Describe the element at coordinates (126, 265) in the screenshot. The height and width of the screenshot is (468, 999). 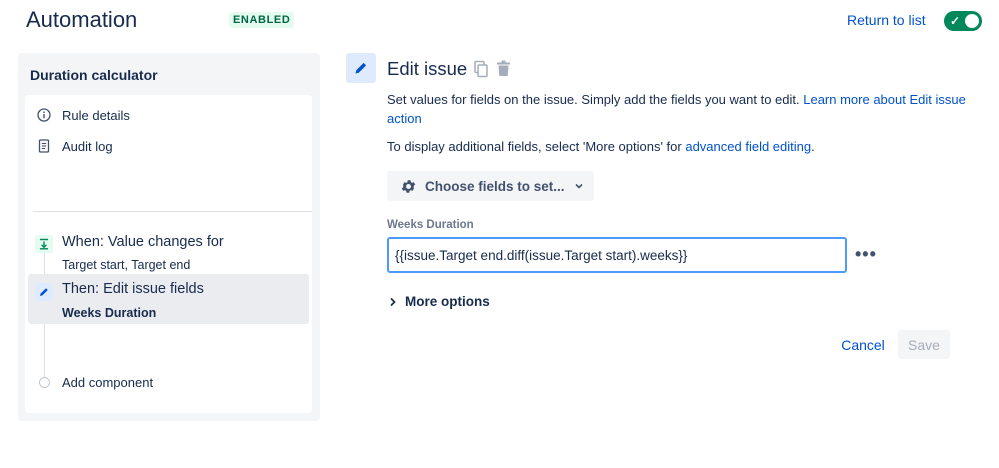
I see `trigger-step-subtitle: Target start, Target end` at that location.